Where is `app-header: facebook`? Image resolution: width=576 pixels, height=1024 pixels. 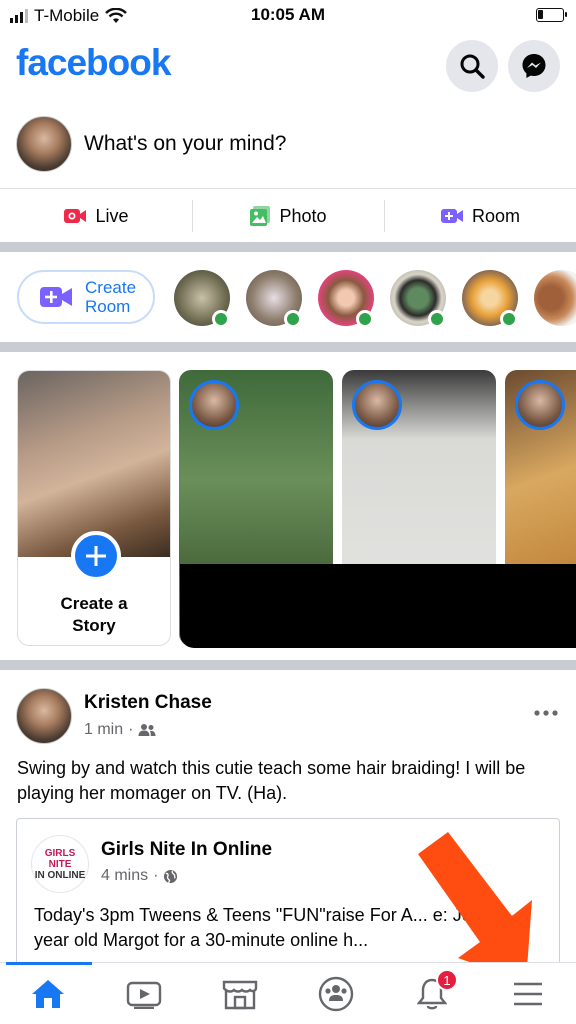
app-header: facebook is located at coordinates (288, 66).